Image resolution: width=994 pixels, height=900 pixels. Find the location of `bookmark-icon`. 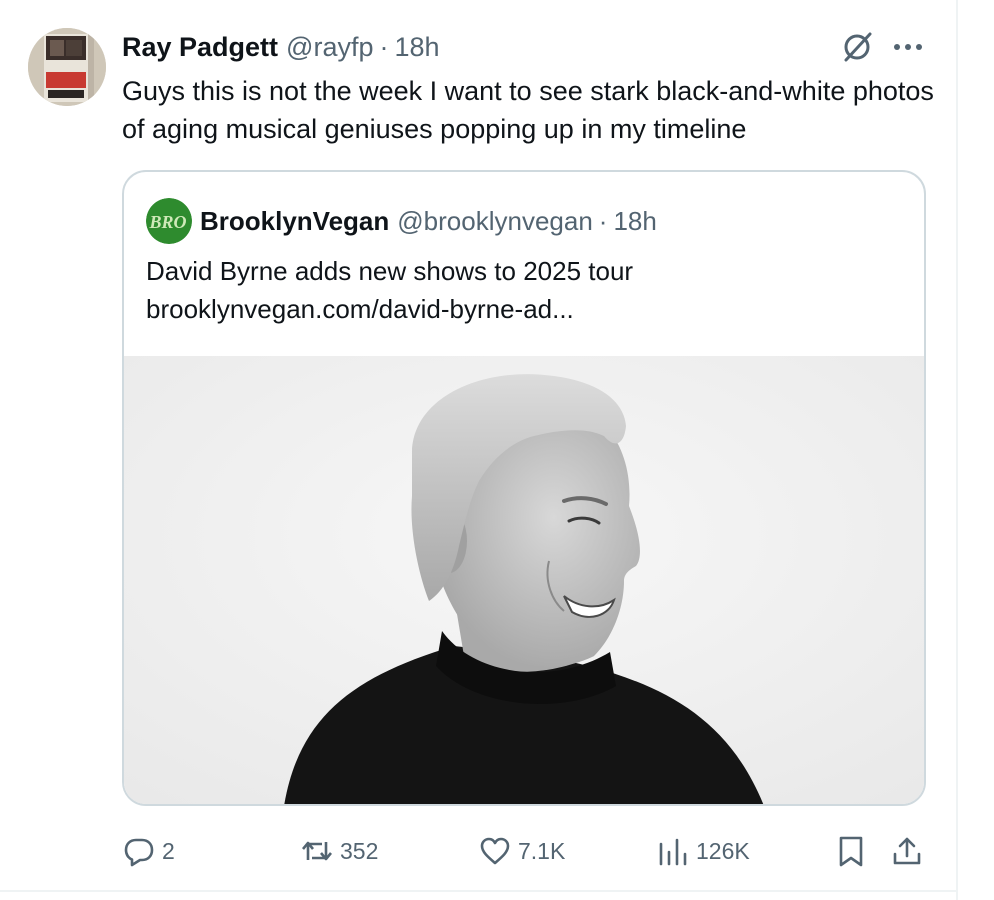

bookmark-icon is located at coordinates (851, 851).